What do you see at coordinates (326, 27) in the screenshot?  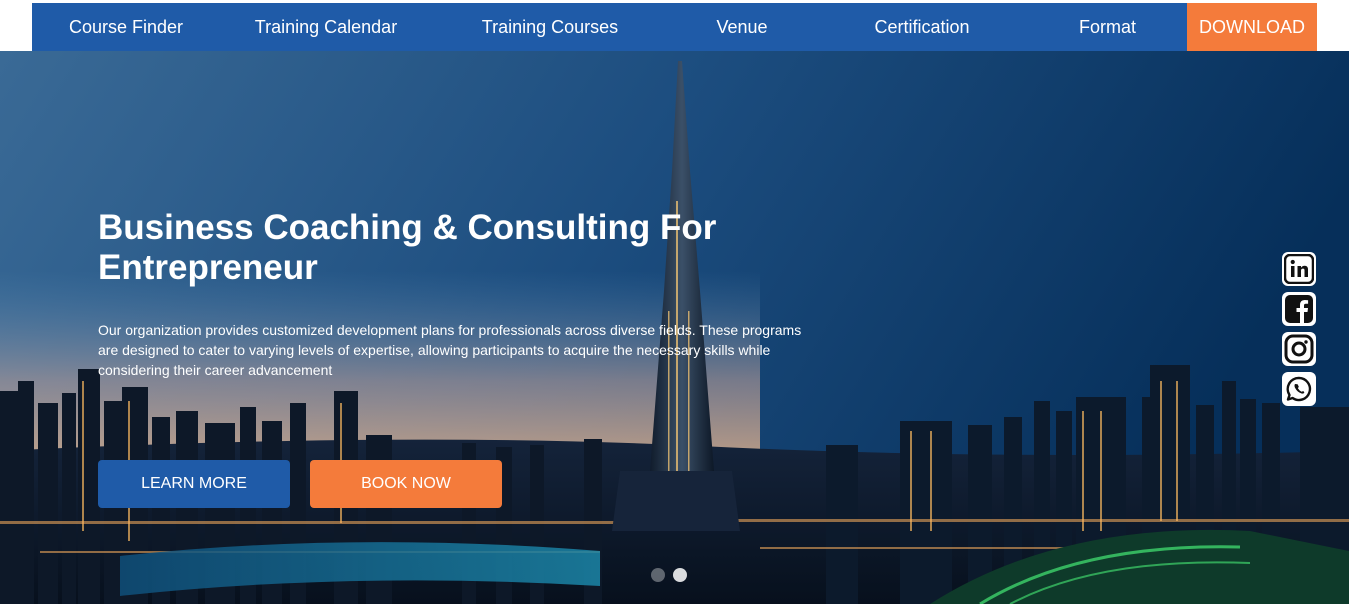 I see `nav-training-calendar: Training Calendar` at bounding box center [326, 27].